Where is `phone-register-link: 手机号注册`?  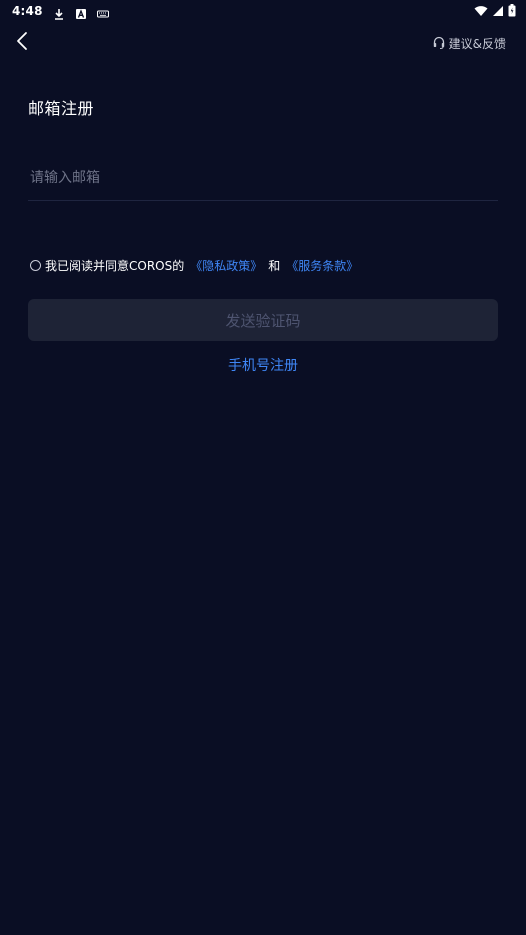
phone-register-link: 手机号注册 is located at coordinates (263, 365).